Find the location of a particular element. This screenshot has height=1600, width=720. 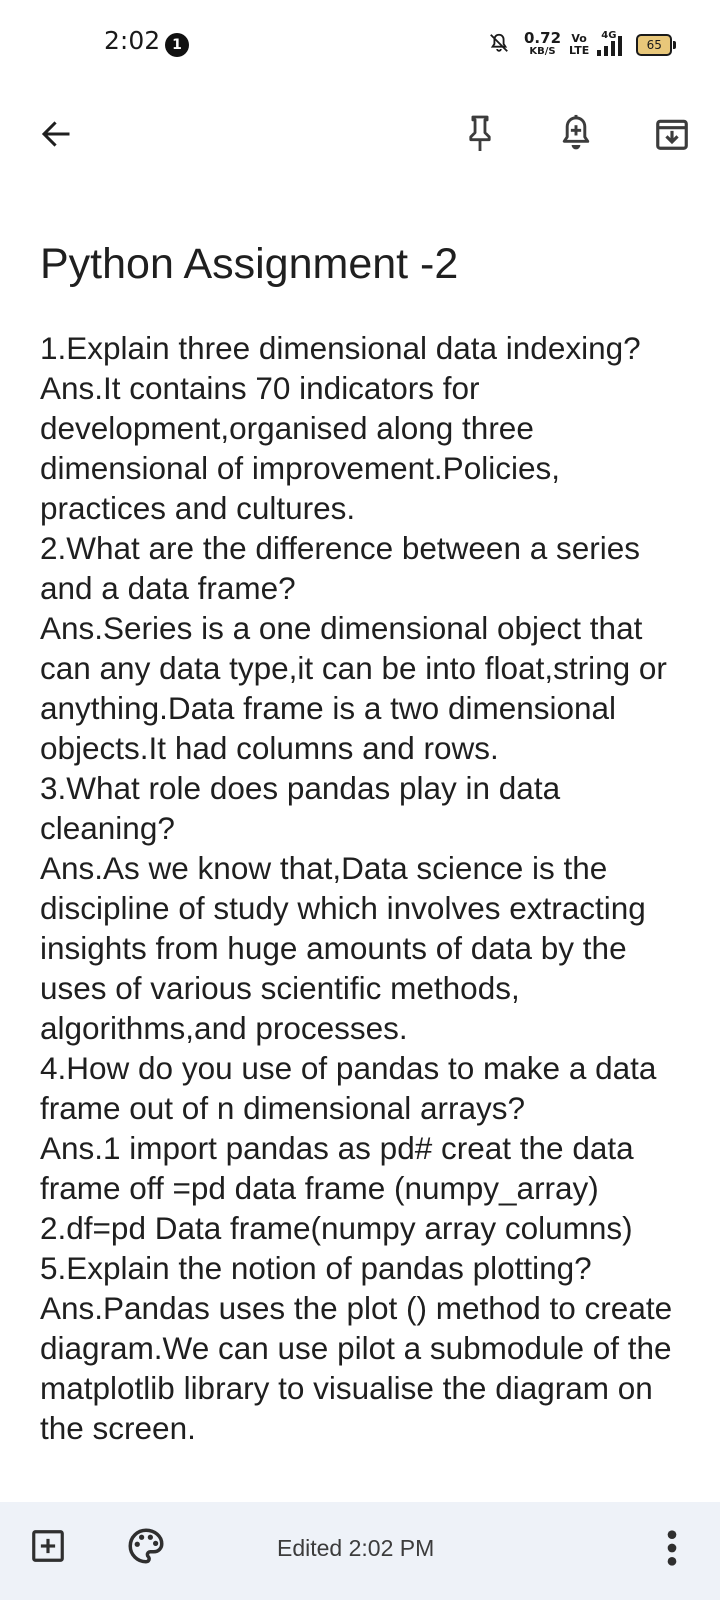

more-vert-icon is located at coordinates (672, 1550).